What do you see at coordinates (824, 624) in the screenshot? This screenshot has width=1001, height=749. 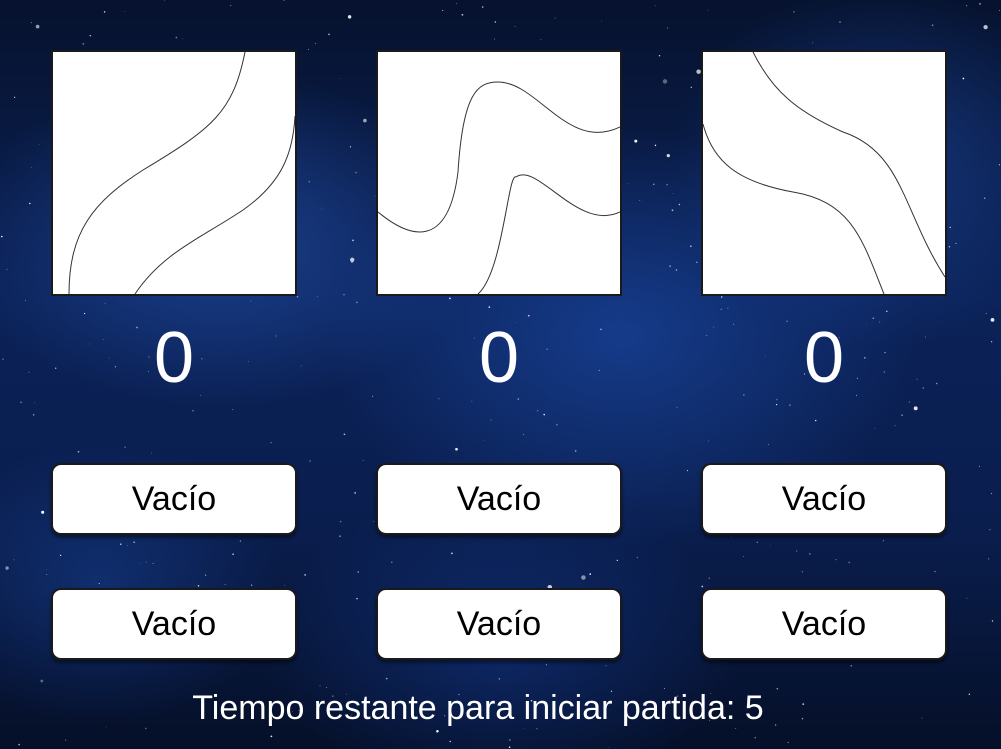 I see `player-slot-2-3: Vacío` at bounding box center [824, 624].